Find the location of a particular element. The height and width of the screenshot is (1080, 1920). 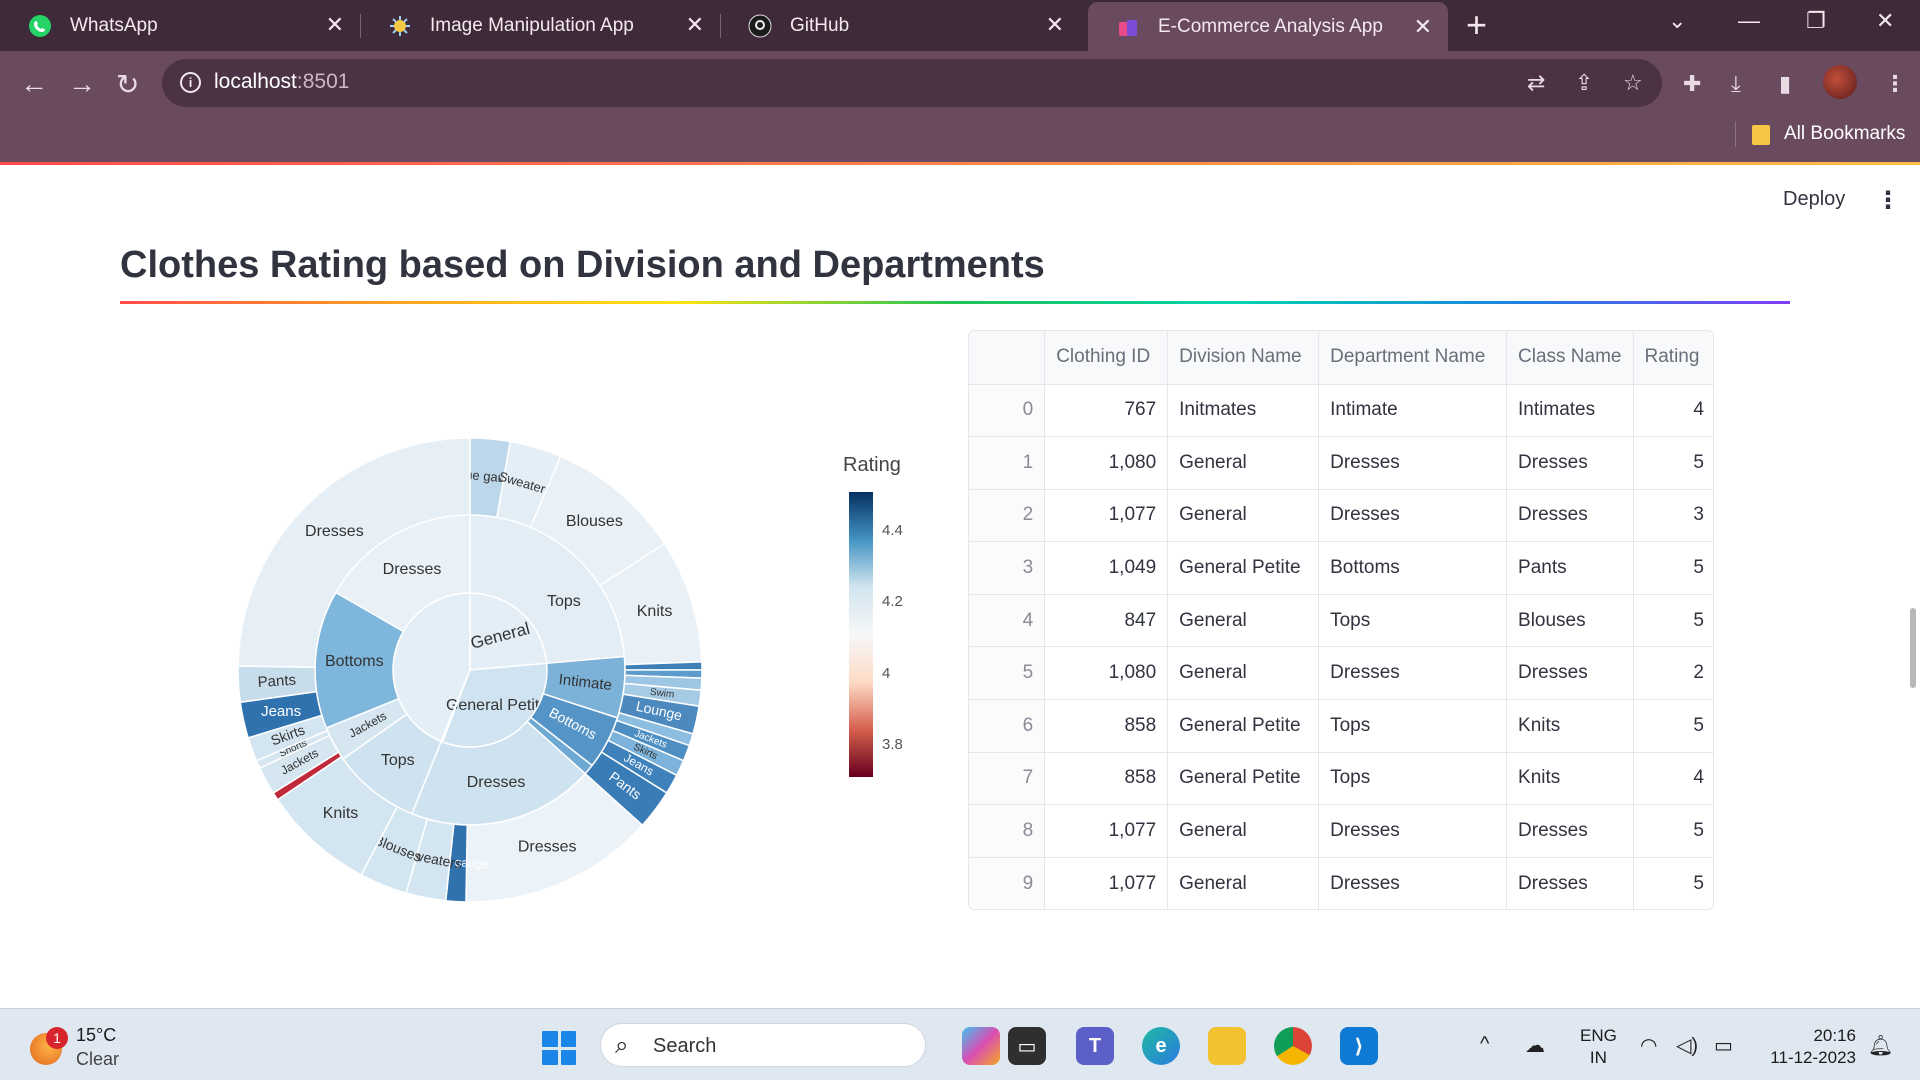

main-menu-icon: ⋮ is located at coordinates (1888, 200).